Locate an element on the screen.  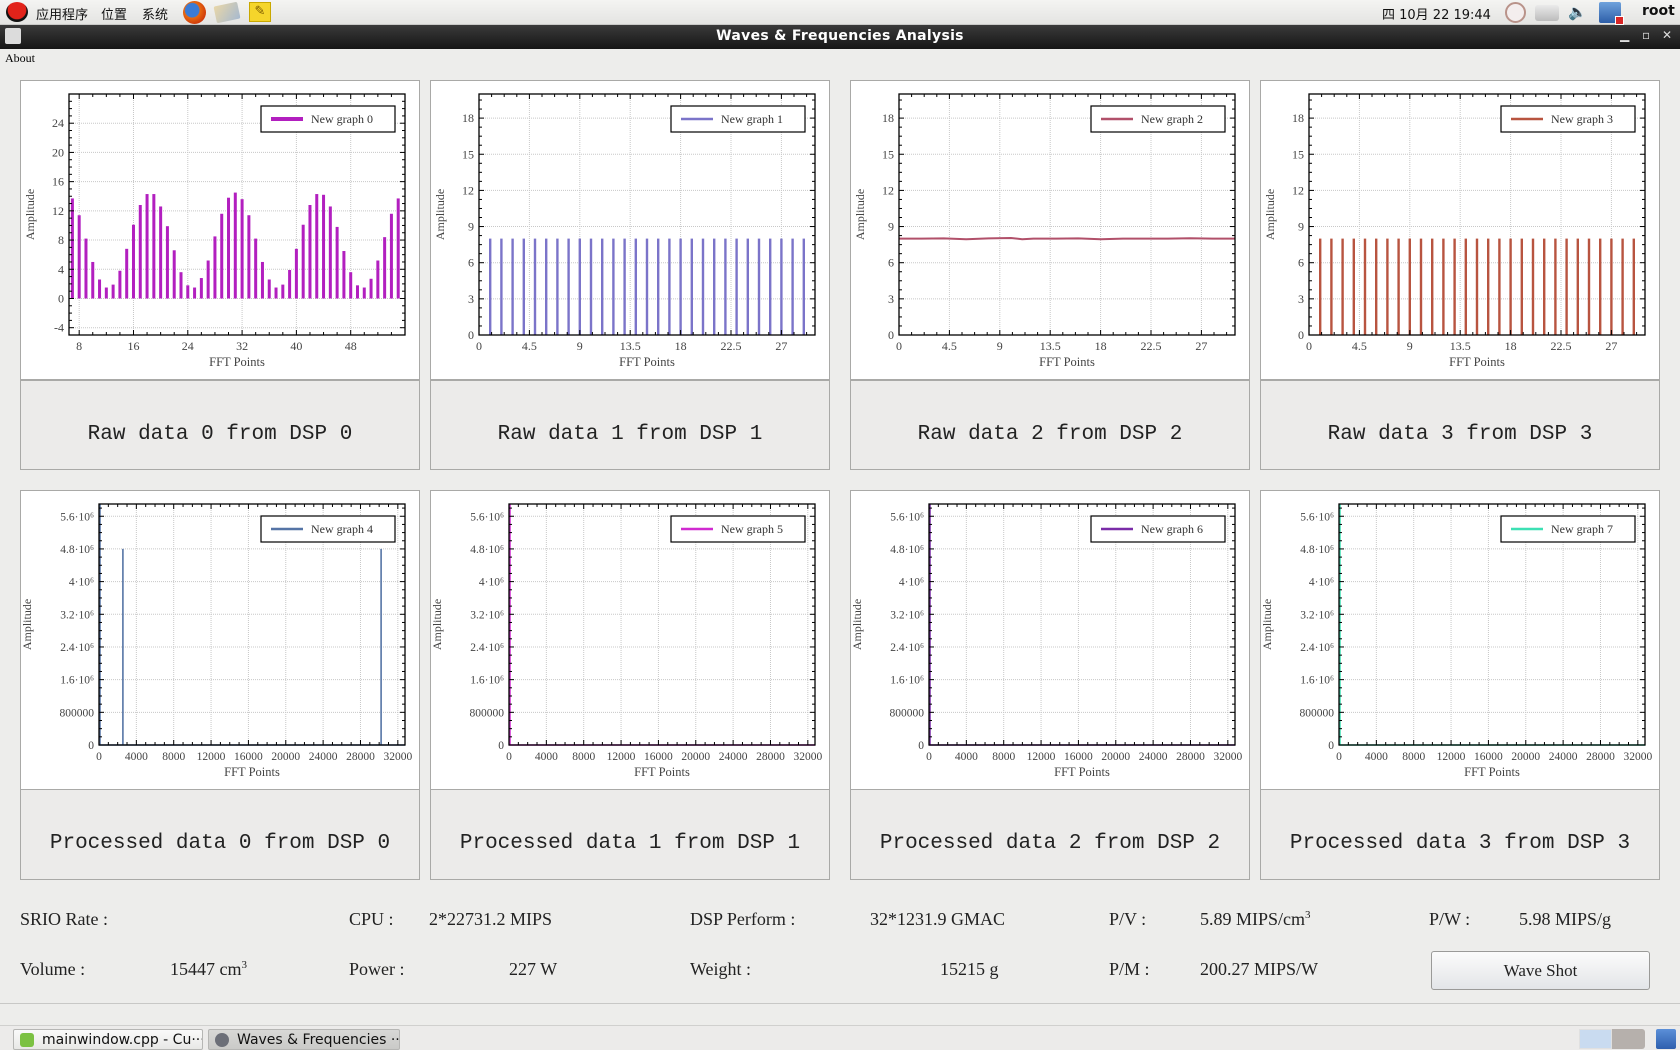
y-tick-label: 18 is located at coordinates (468, 118).